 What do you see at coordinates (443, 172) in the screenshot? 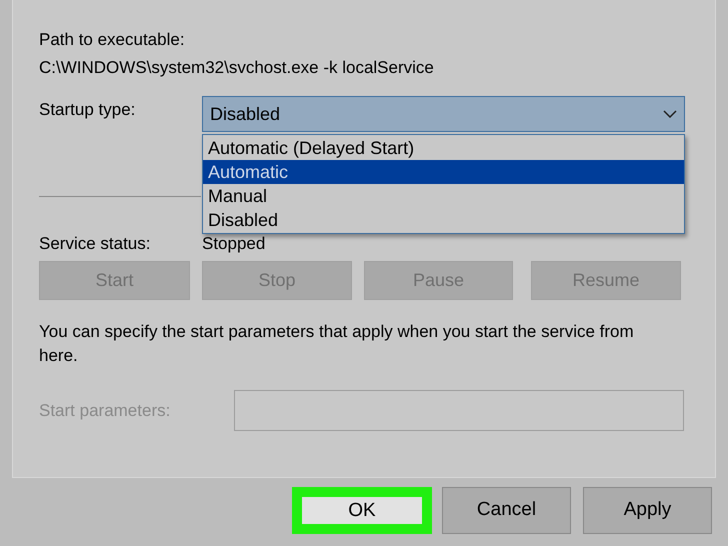
I see `dropdown-option: Automatic` at bounding box center [443, 172].